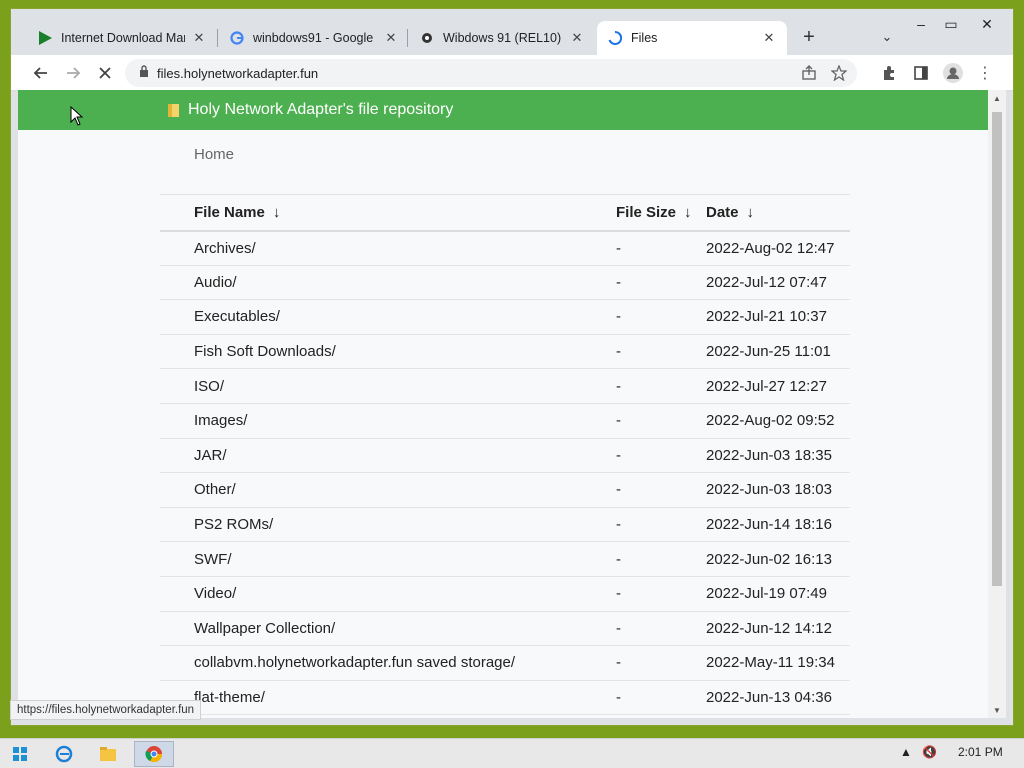 The width and height of the screenshot is (1024, 768). I want to click on profile-avatar-icon, so click(953, 73).